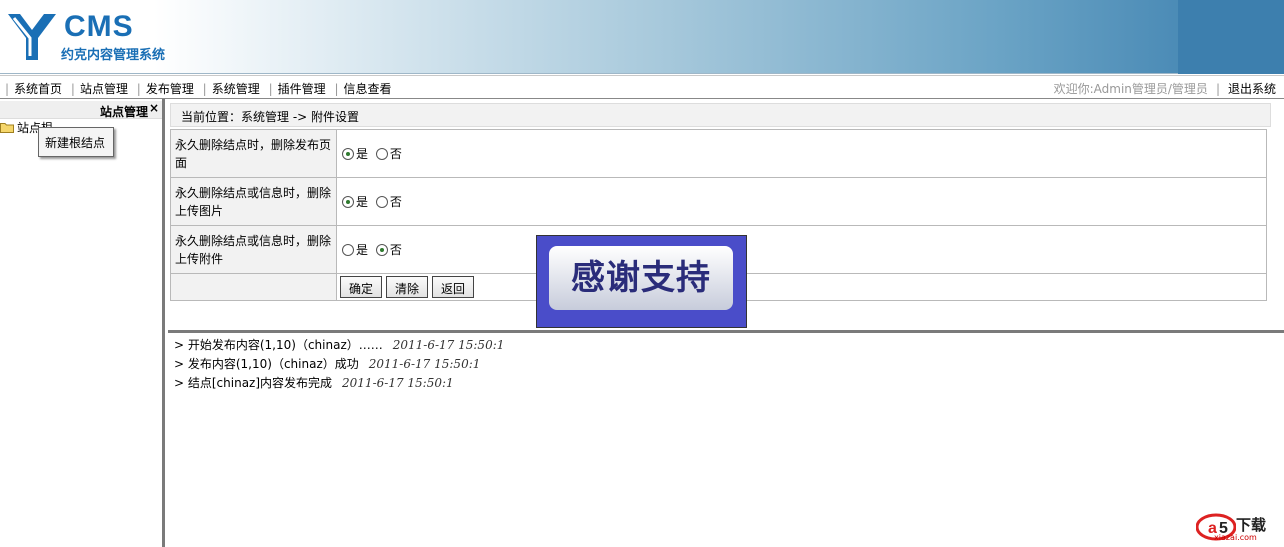 This screenshot has height=547, width=1284. Describe the element at coordinates (253, 249) in the screenshot. I see `setting-label: 永久删除结点或信息时，删除上传附件` at that location.